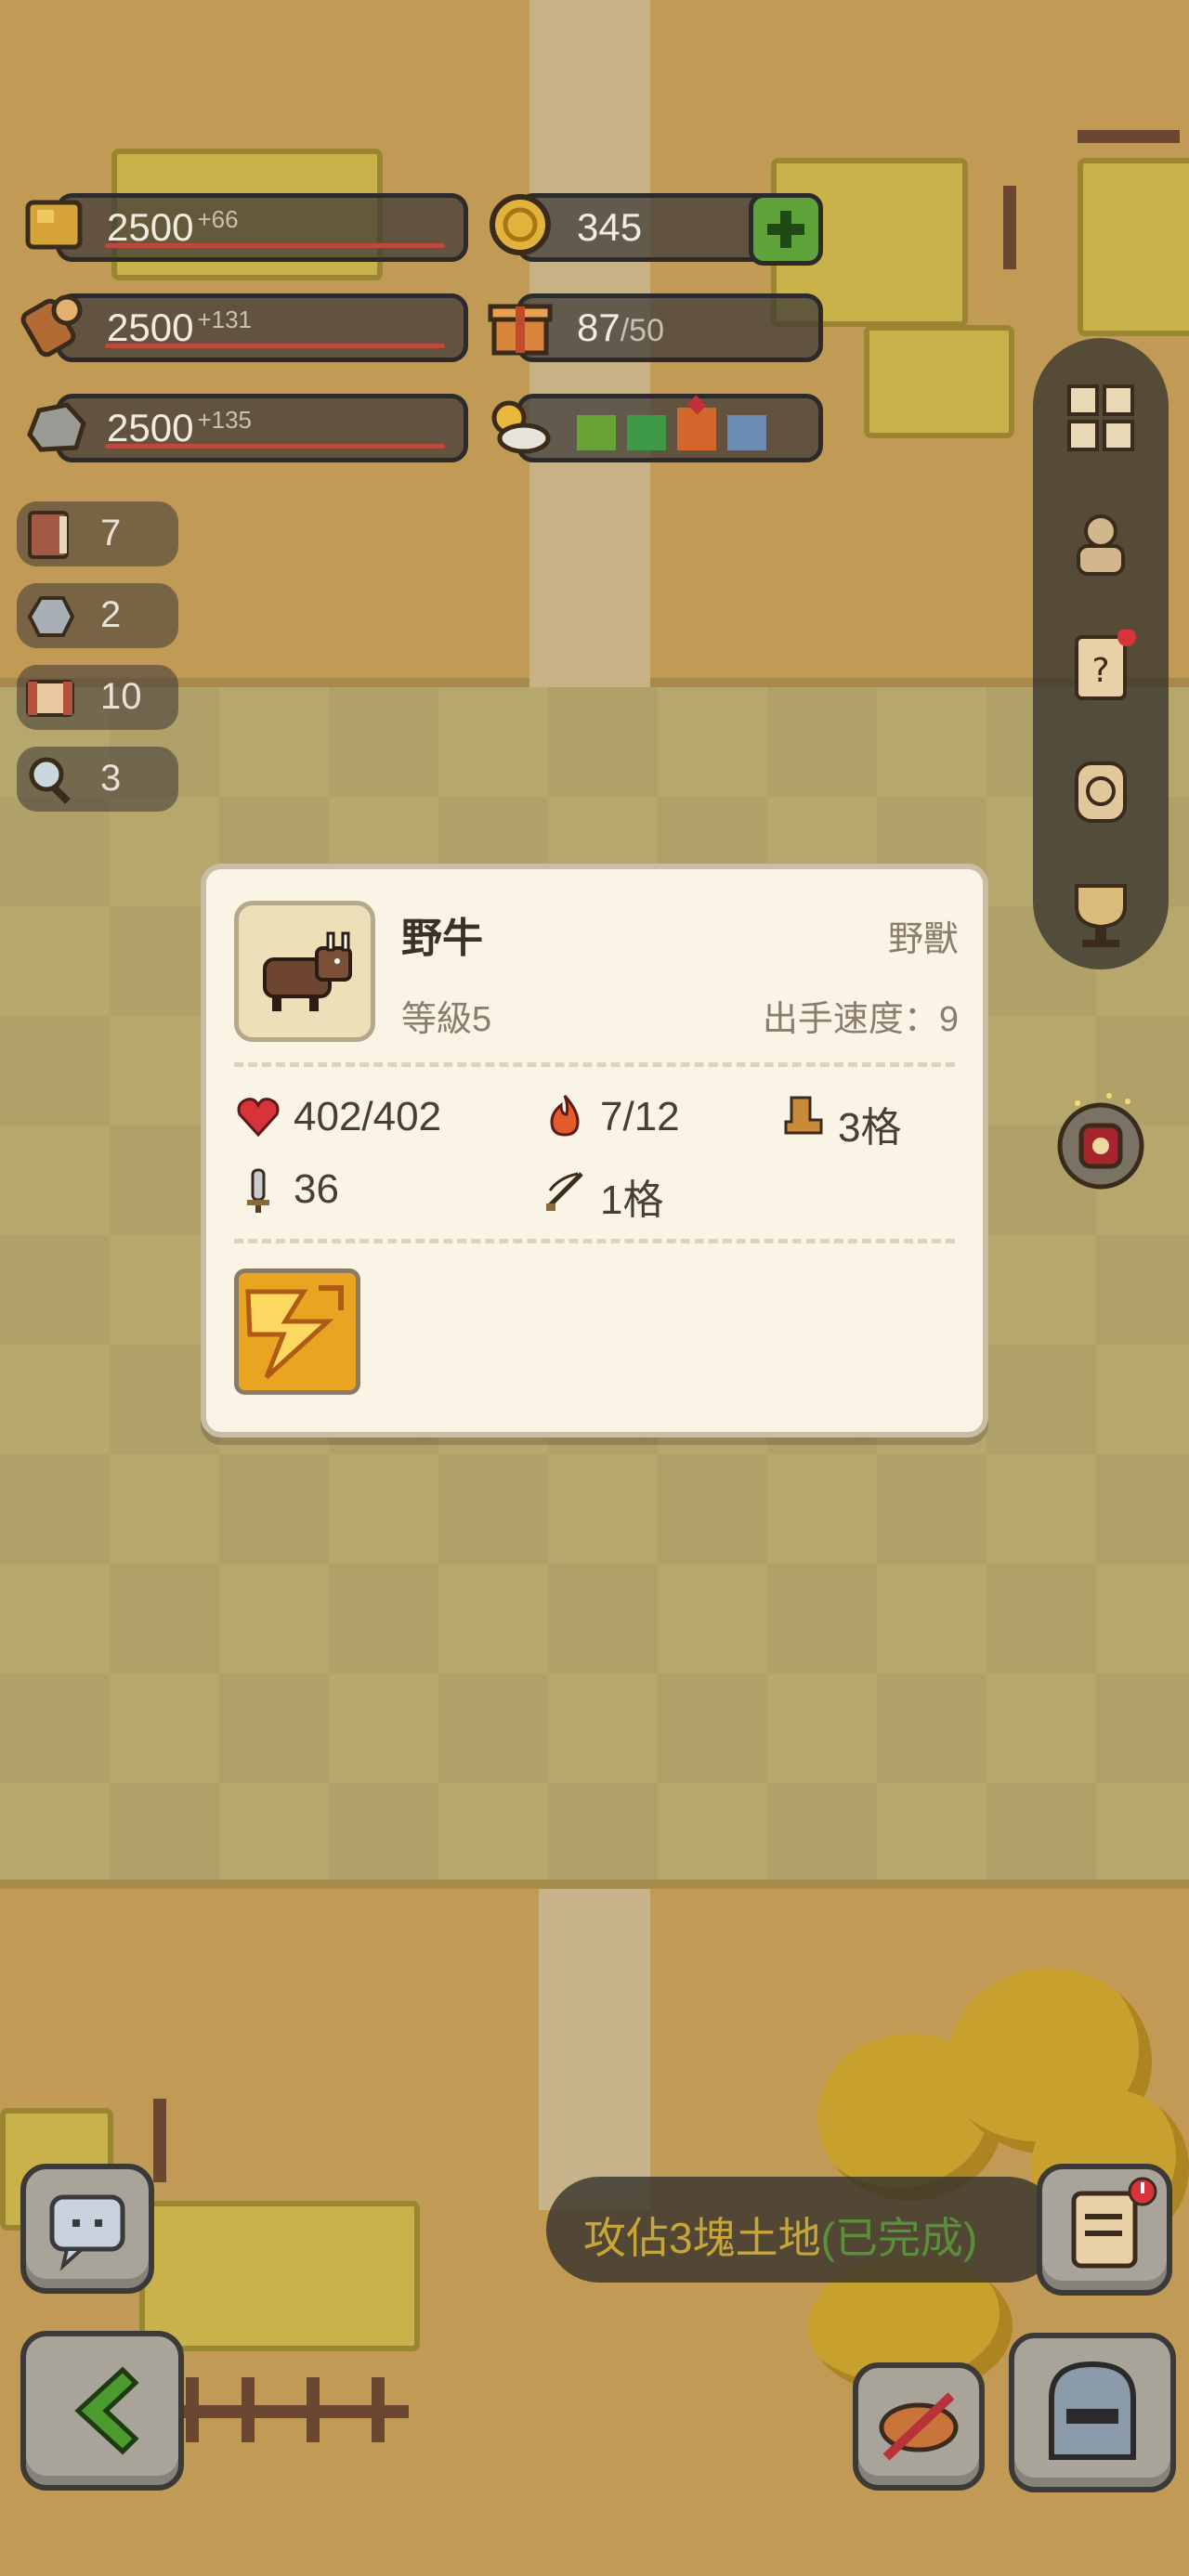 This screenshot has width=1189, height=2576. What do you see at coordinates (1101, 791) in the screenshot?
I see `target-icon` at bounding box center [1101, 791].